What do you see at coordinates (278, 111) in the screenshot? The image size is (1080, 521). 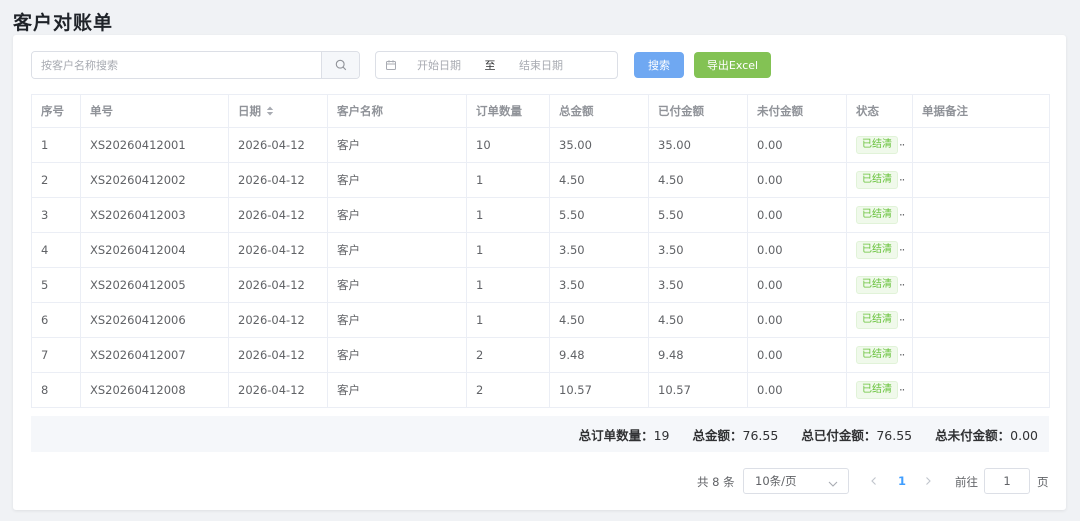 I see `date-column-header: 日期` at bounding box center [278, 111].